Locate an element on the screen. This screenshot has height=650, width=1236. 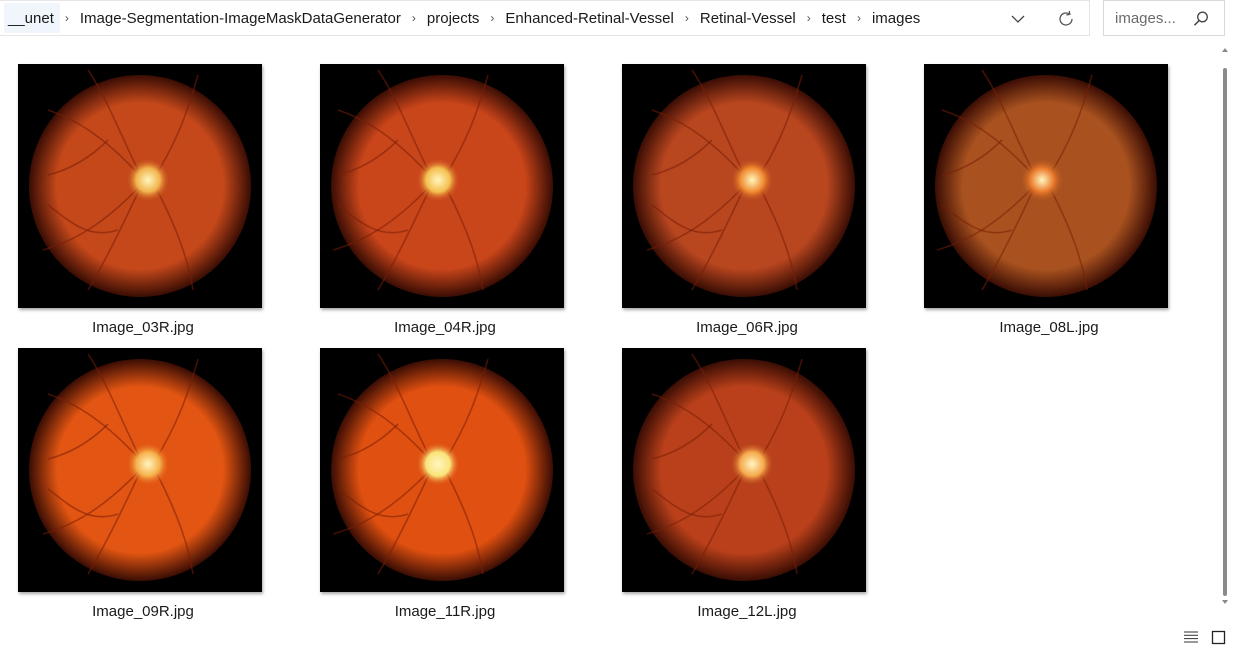
large-icons-view-button is located at coordinates (1218, 637).